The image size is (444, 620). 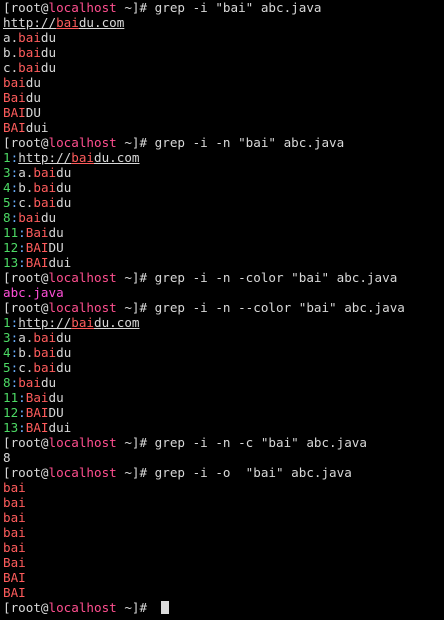 What do you see at coordinates (223, 37) in the screenshot?
I see `terminal-line: a.baidu` at bounding box center [223, 37].